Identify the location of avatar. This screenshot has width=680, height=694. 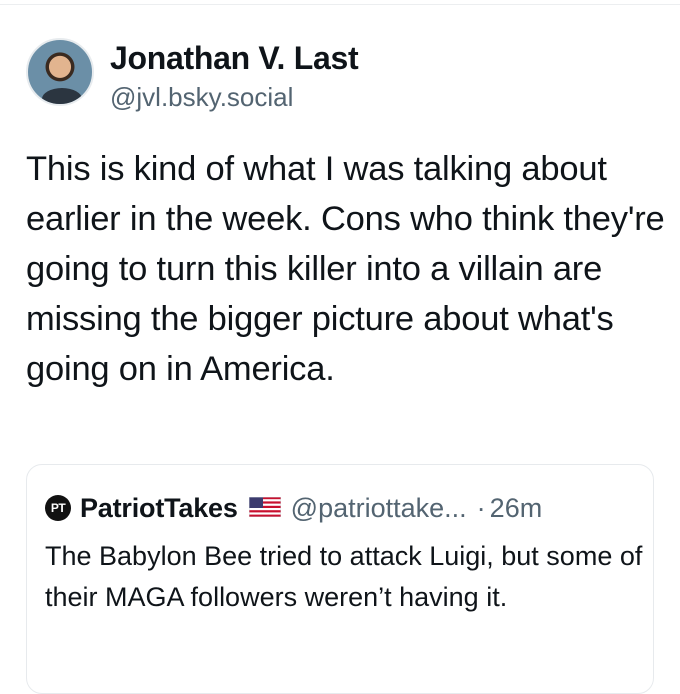
(60, 72).